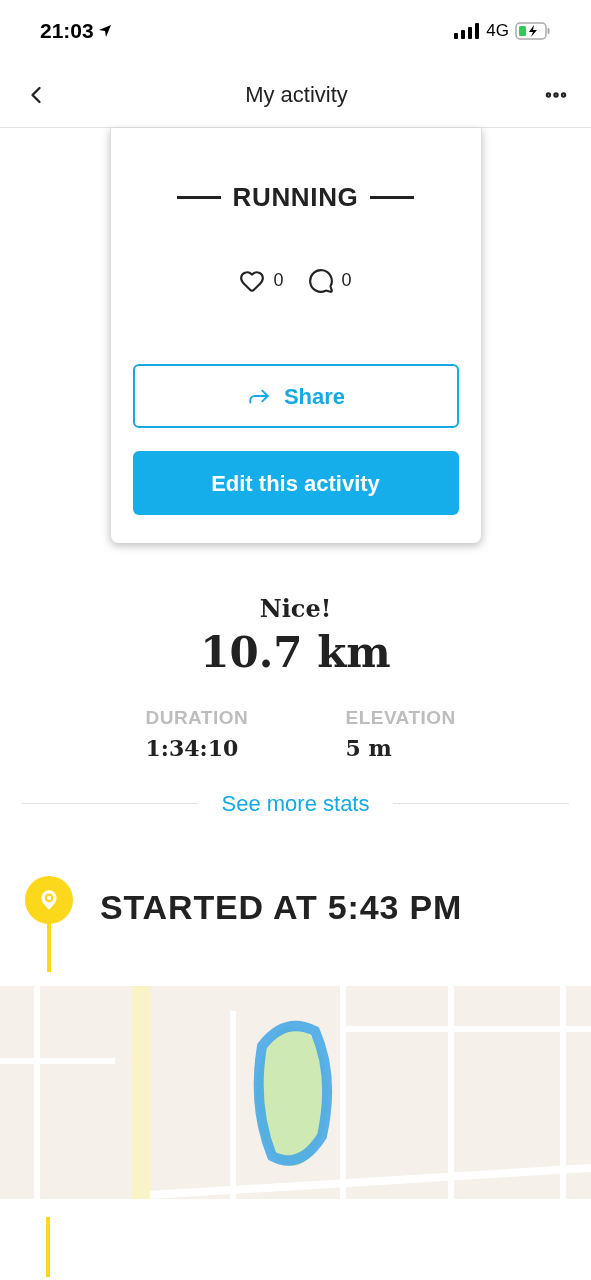  I want to click on signal-icon, so click(467, 31).